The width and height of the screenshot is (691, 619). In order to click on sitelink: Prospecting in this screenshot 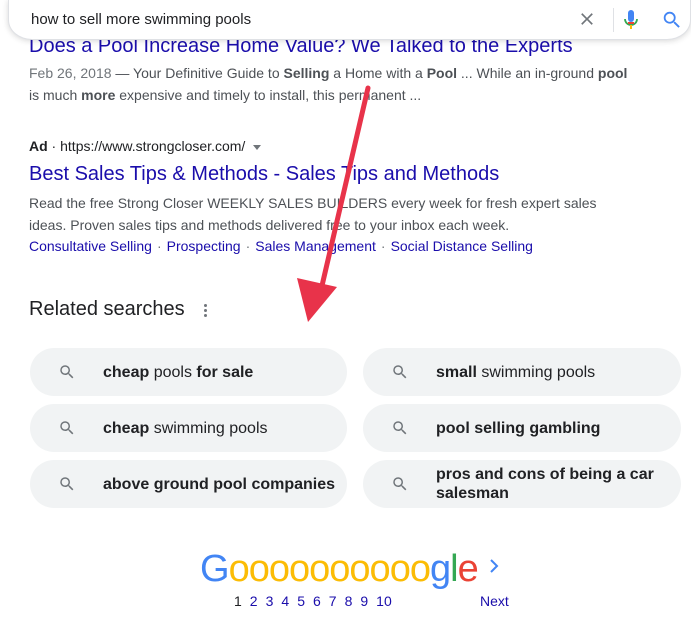, I will do `click(204, 246)`.